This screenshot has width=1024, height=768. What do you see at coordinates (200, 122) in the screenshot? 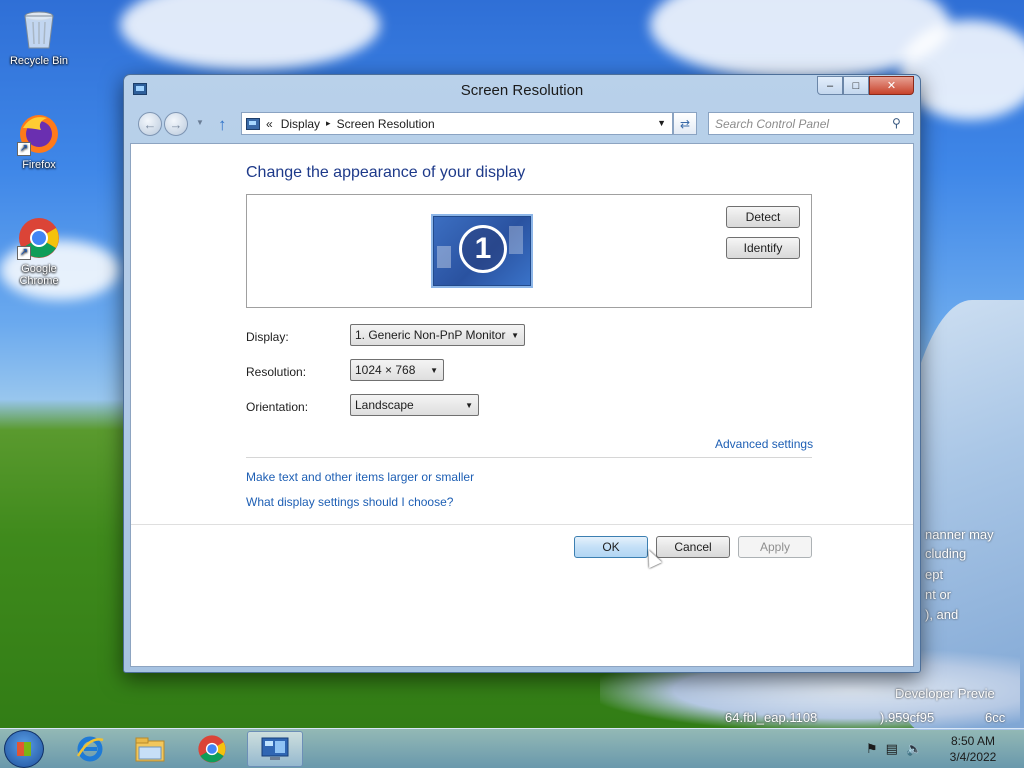
I see `recent-pages-chevron-icon: ▼` at bounding box center [200, 122].